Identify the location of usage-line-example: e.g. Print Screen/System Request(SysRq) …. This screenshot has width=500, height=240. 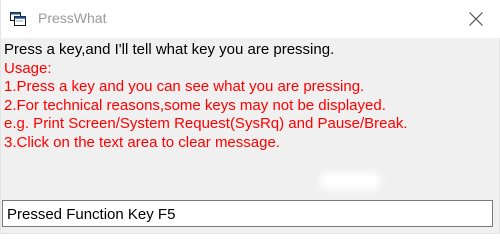
(206, 124).